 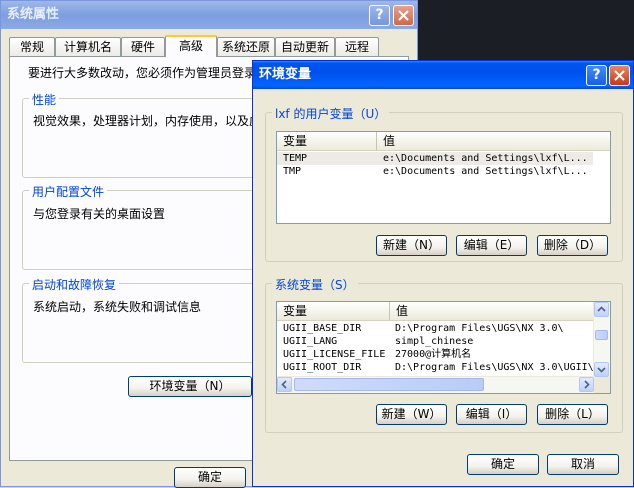 What do you see at coordinates (209, 15) in the screenshot?
I see `system-properties-titlebar: 系统属性 ?` at bounding box center [209, 15].